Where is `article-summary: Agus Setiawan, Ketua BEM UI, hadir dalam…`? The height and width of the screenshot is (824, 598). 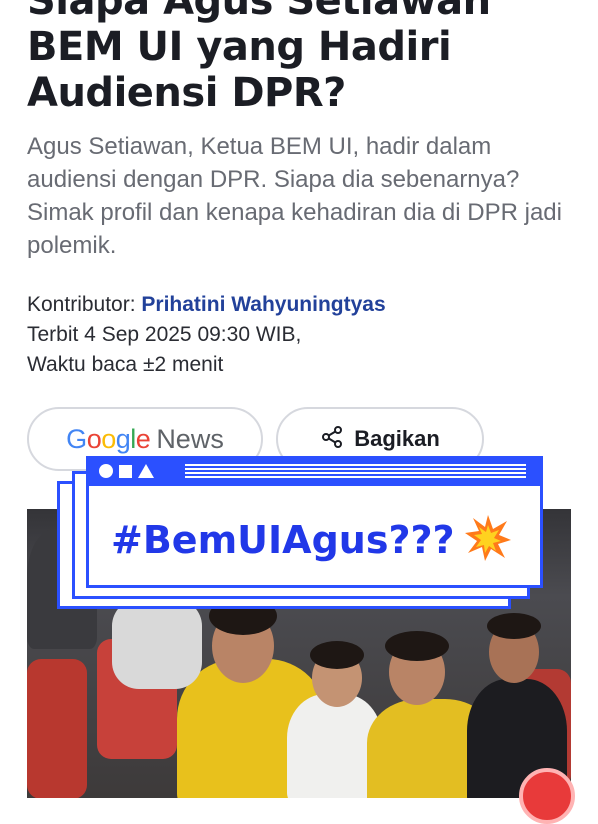
article-summary: Agus Setiawan, Ketua BEM UI, hadir dalam… is located at coordinates (294, 196).